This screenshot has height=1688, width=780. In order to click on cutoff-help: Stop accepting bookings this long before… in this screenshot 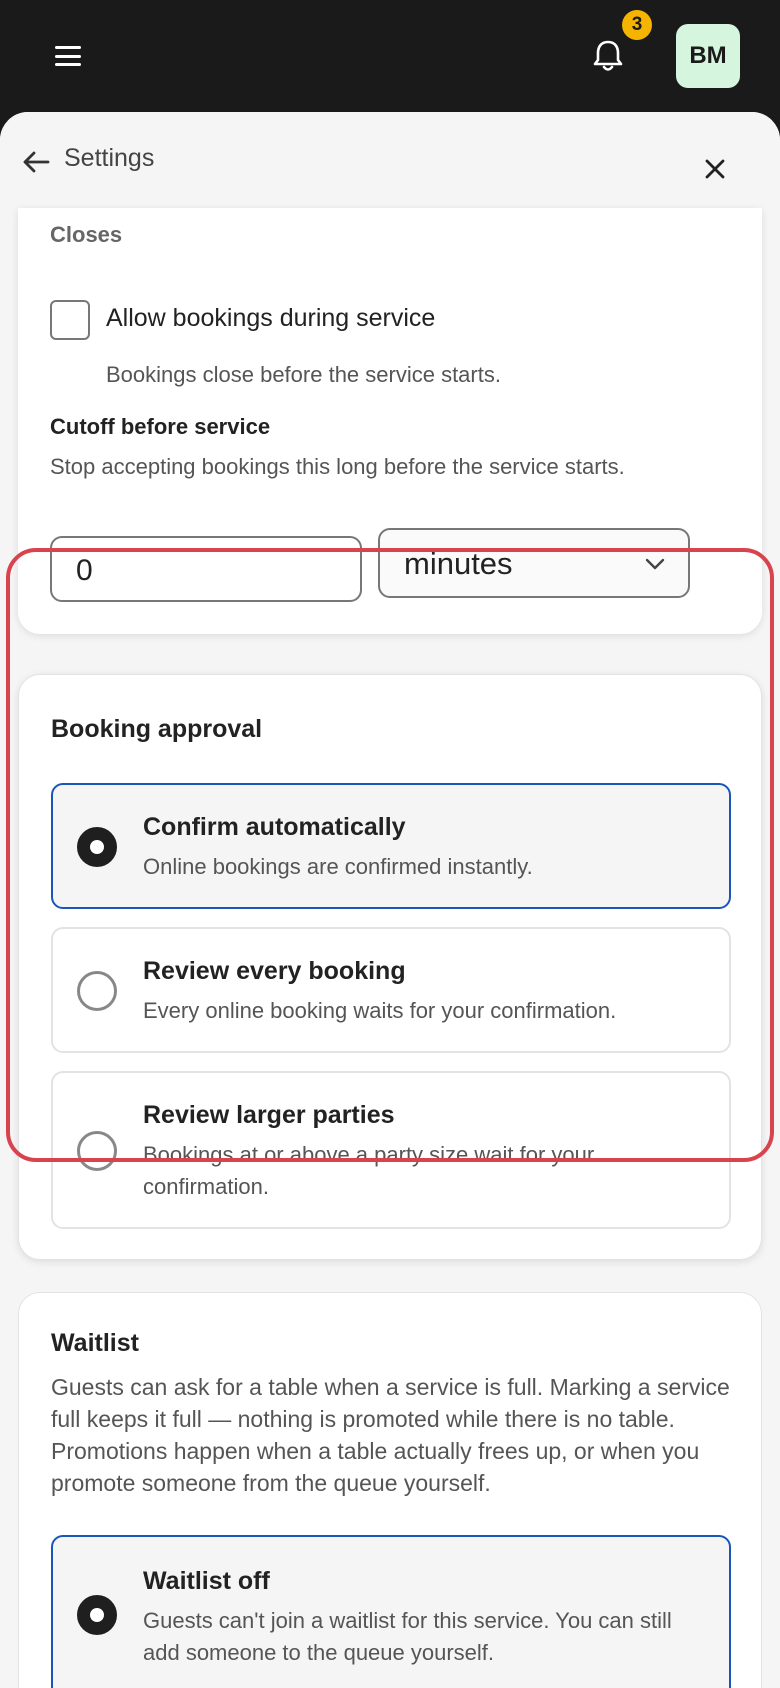, I will do `click(337, 466)`.